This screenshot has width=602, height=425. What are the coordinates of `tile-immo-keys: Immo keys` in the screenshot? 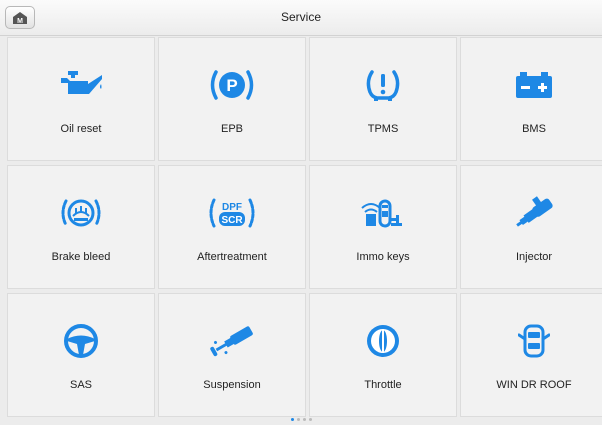 It's located at (383, 227).